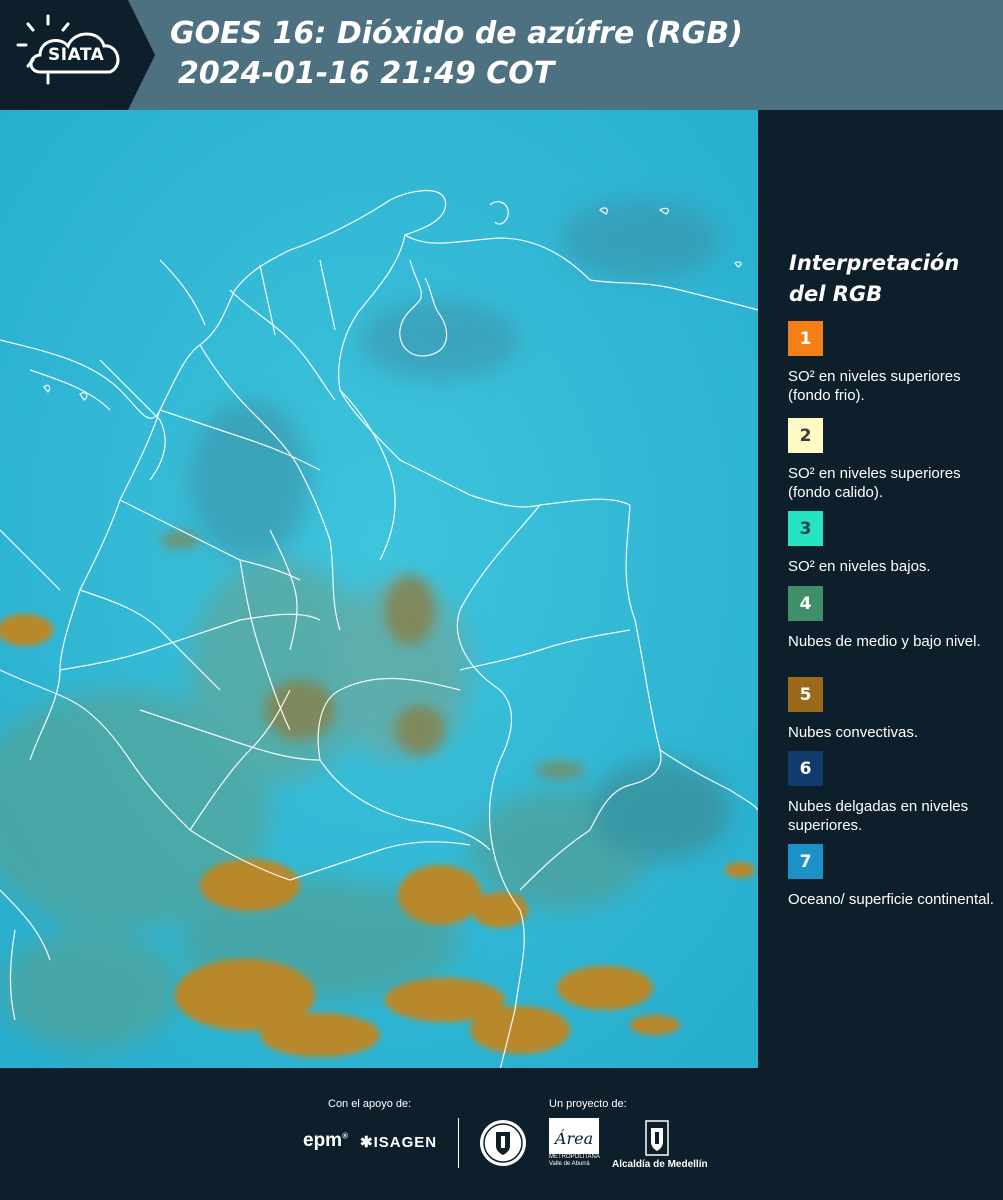 The height and width of the screenshot is (1200, 1003). I want to click on legend-item-7: 7 Oceano/ superficie continental., so click(893, 876).